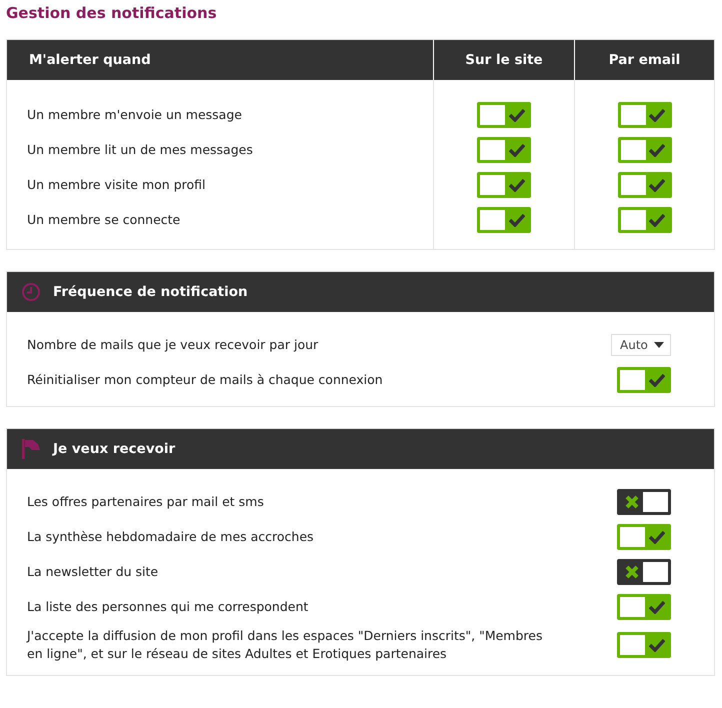 Image resolution: width=722 pixels, height=708 pixels. I want to click on flag-icon, so click(31, 449).